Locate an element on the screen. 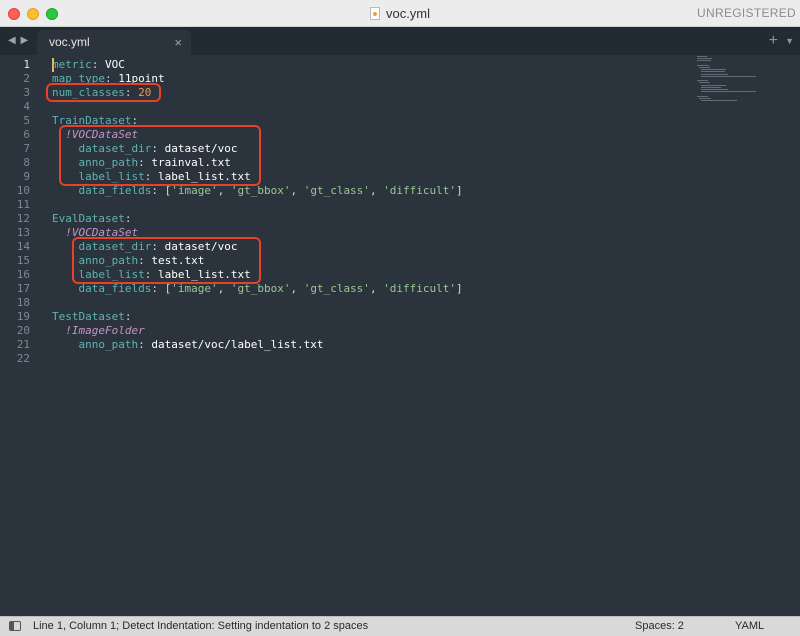 This screenshot has height=636, width=800. code-line: 12 EvalDataset: is located at coordinates (350, 219).